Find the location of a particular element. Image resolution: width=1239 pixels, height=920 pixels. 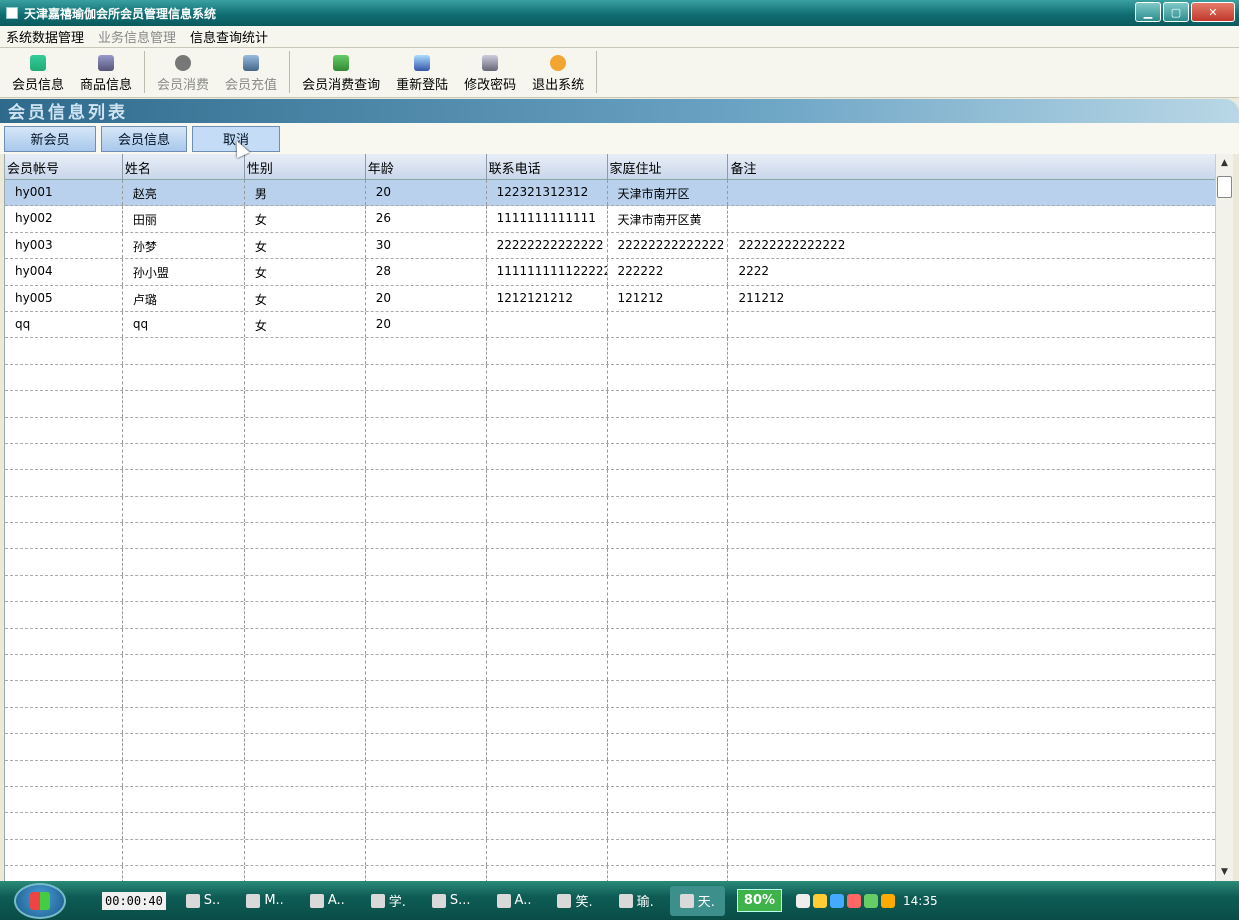

toolbar-member-recharge: 会员充值 is located at coordinates (251, 74).